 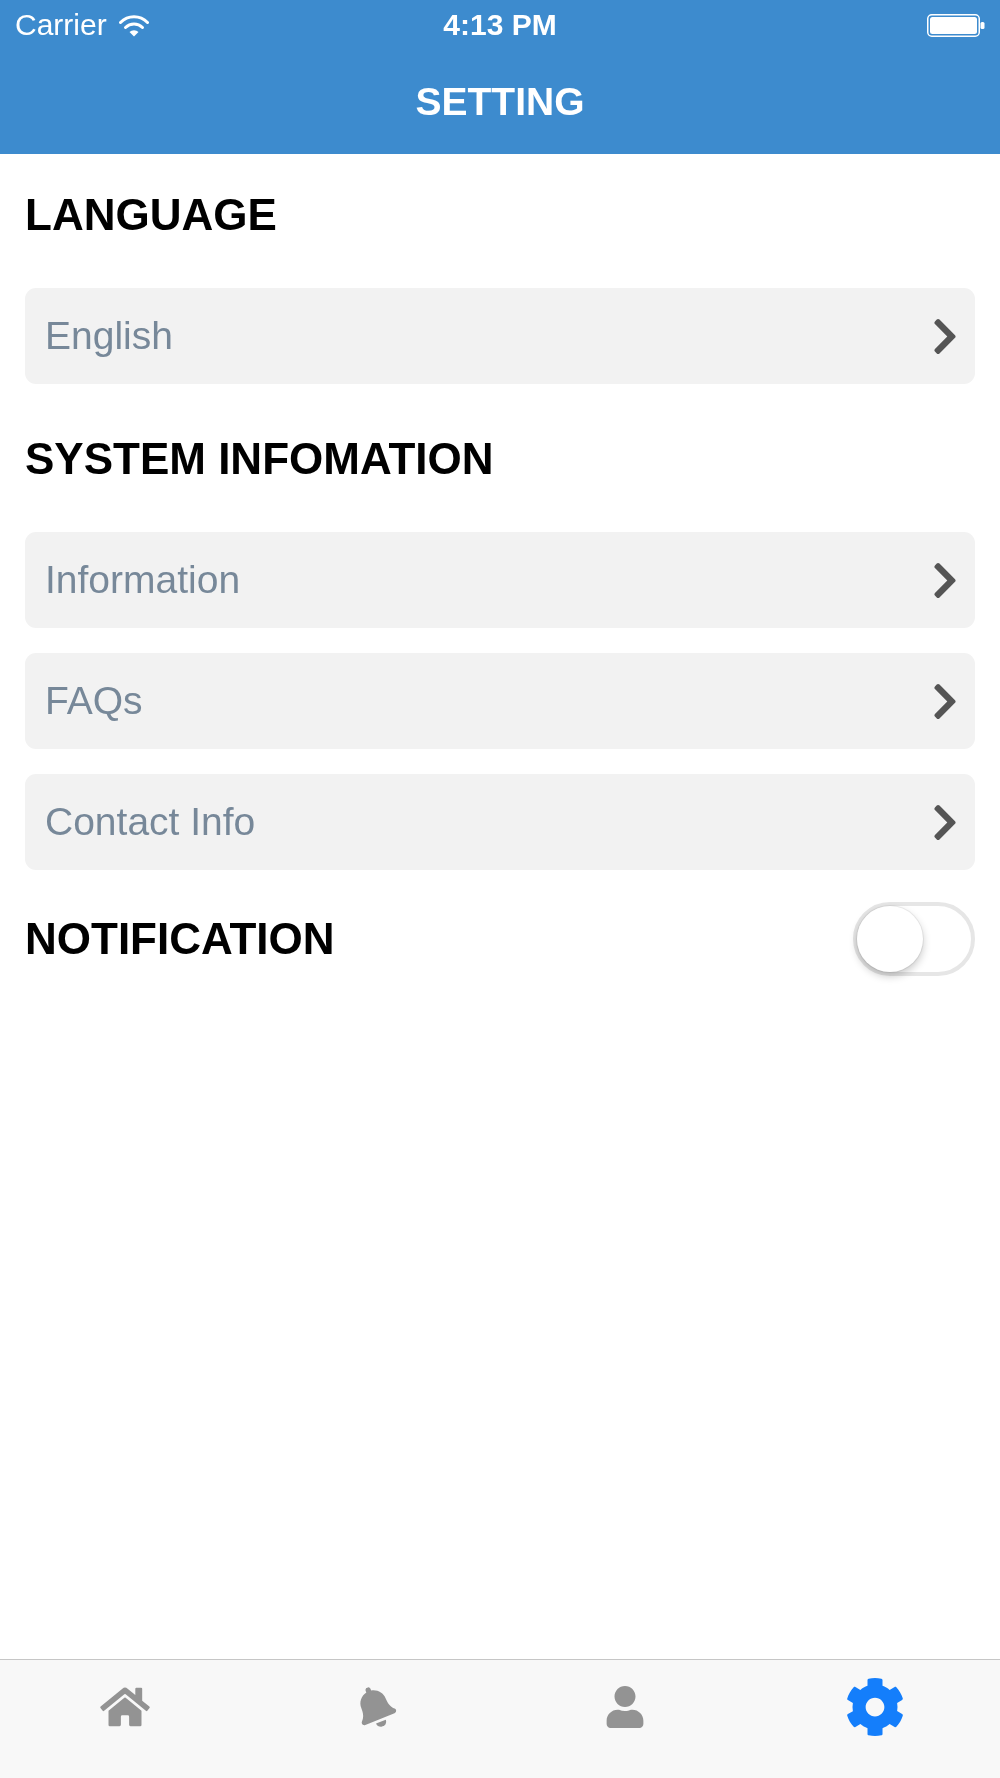 What do you see at coordinates (61, 25) in the screenshot?
I see `carrier-name: Carrier` at bounding box center [61, 25].